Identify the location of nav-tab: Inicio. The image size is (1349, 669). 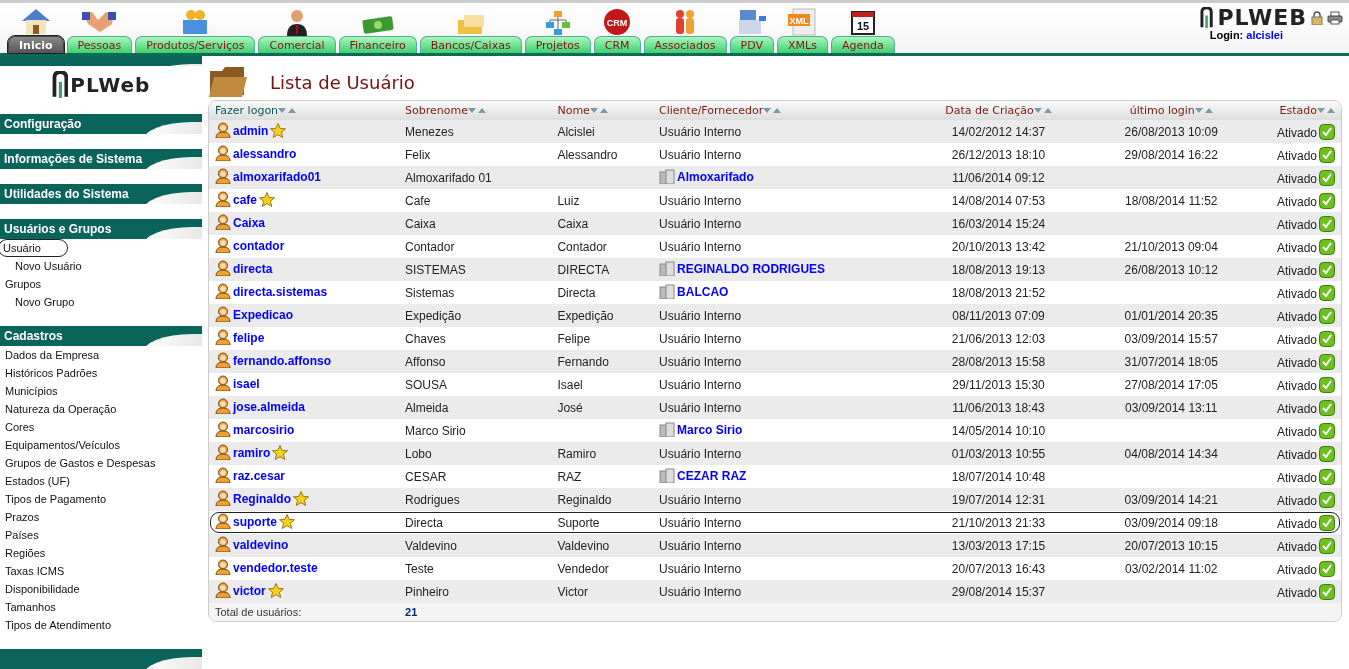
(36, 44).